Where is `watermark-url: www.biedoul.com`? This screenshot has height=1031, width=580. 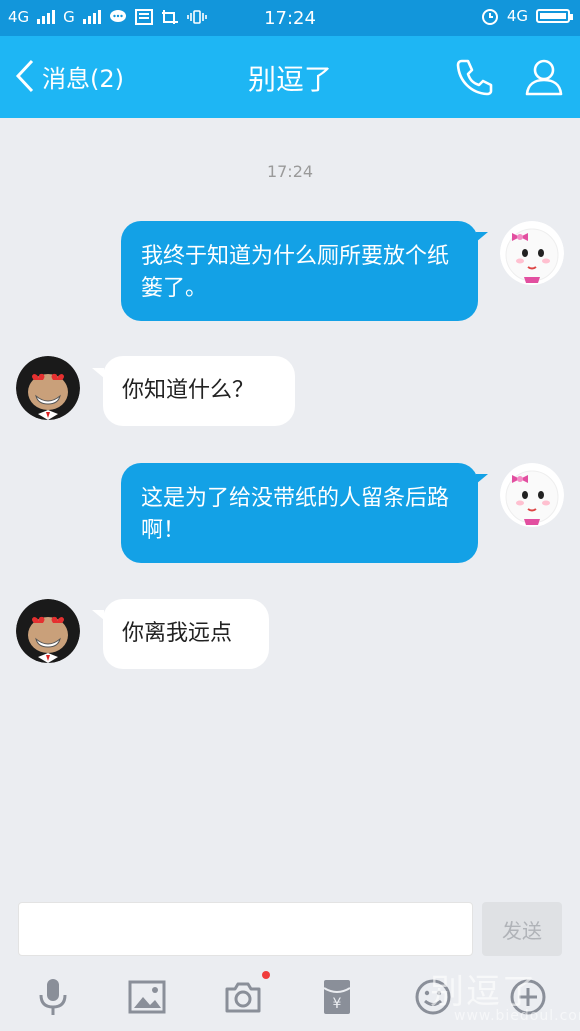 watermark-url: www.biedoul.com is located at coordinates (517, 1016).